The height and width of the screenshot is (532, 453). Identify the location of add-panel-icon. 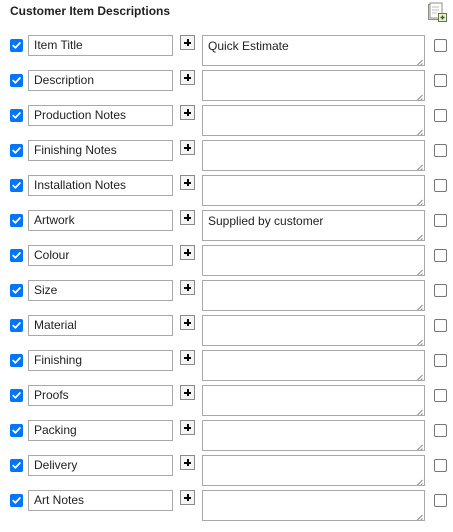
(437, 12).